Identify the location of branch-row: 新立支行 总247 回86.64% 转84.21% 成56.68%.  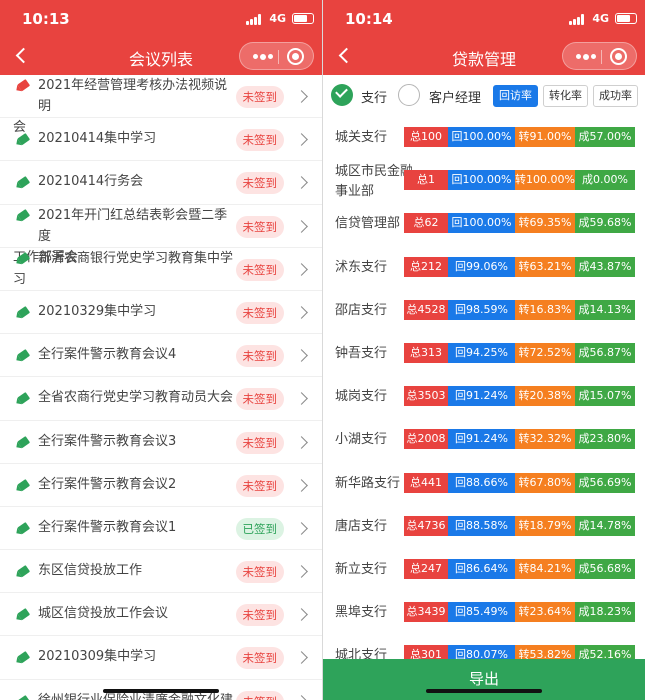
(484, 570).